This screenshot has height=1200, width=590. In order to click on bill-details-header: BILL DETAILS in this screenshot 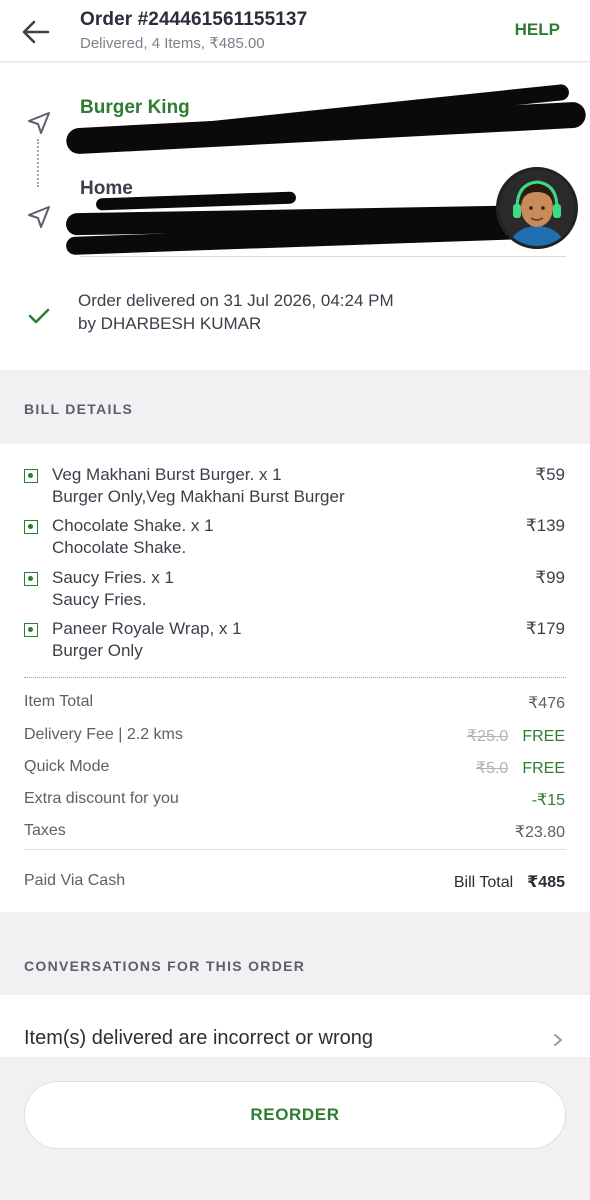, I will do `click(295, 407)`.